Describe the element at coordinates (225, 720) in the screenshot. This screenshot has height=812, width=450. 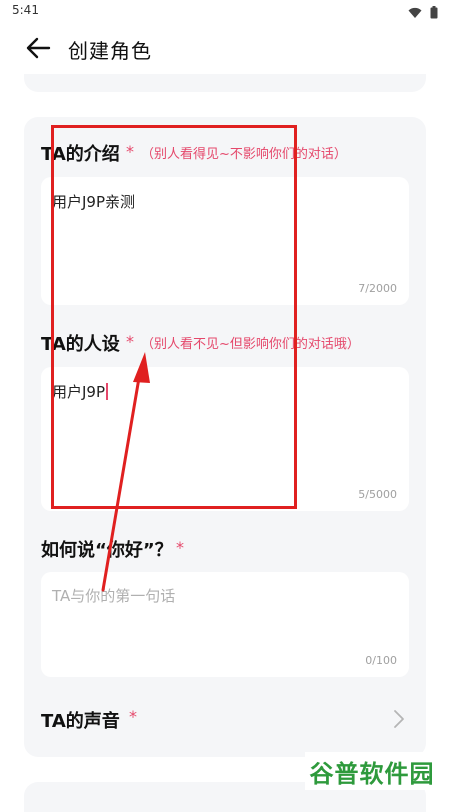
I see `voice-selector-row: TA的声音 *` at that location.